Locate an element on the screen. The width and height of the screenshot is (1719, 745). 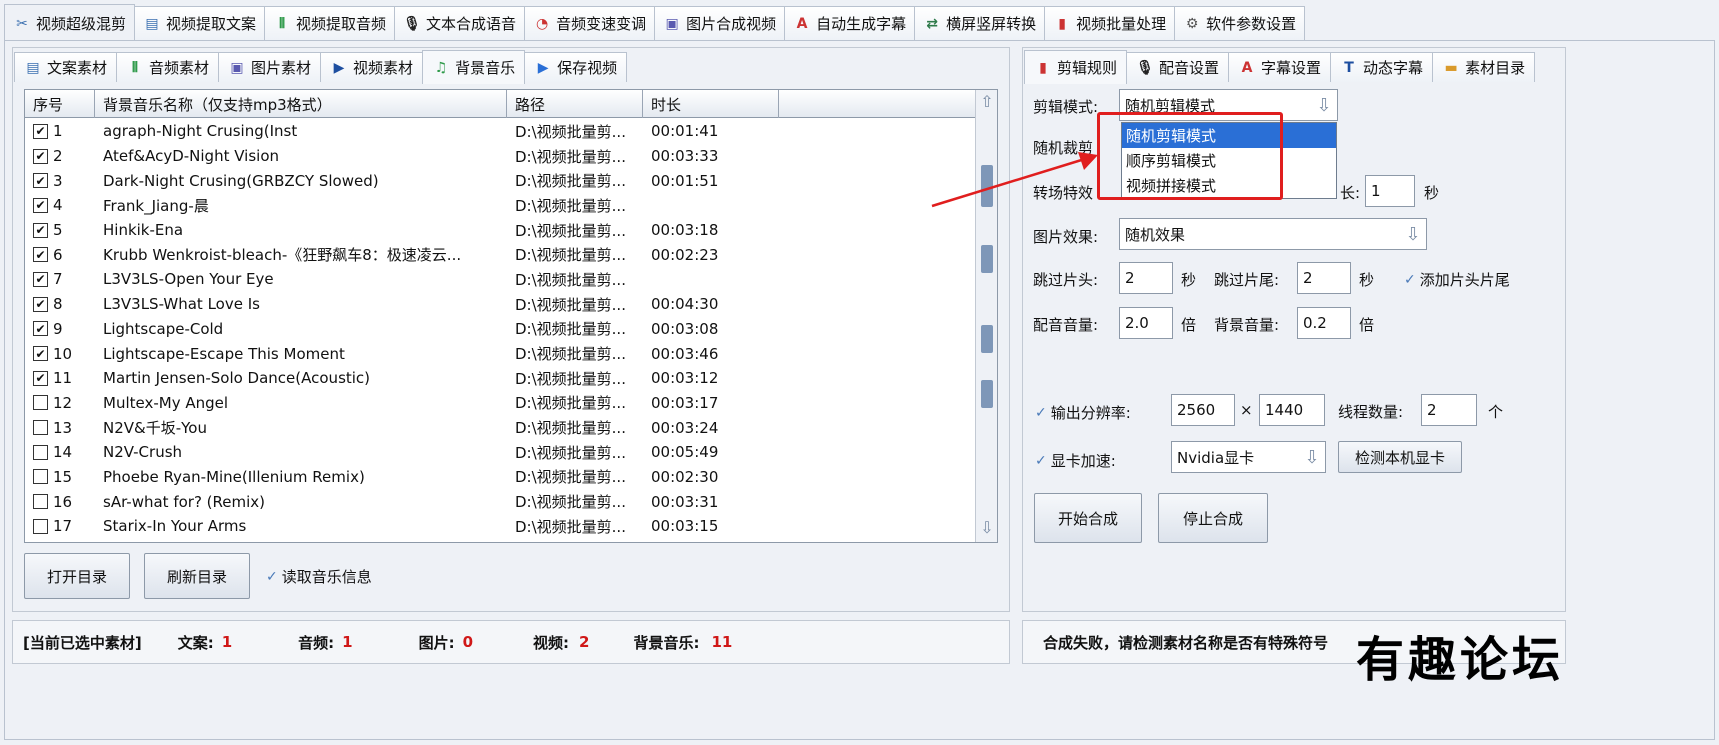
material-tab: ⦀ 音频素材 is located at coordinates (168, 67).